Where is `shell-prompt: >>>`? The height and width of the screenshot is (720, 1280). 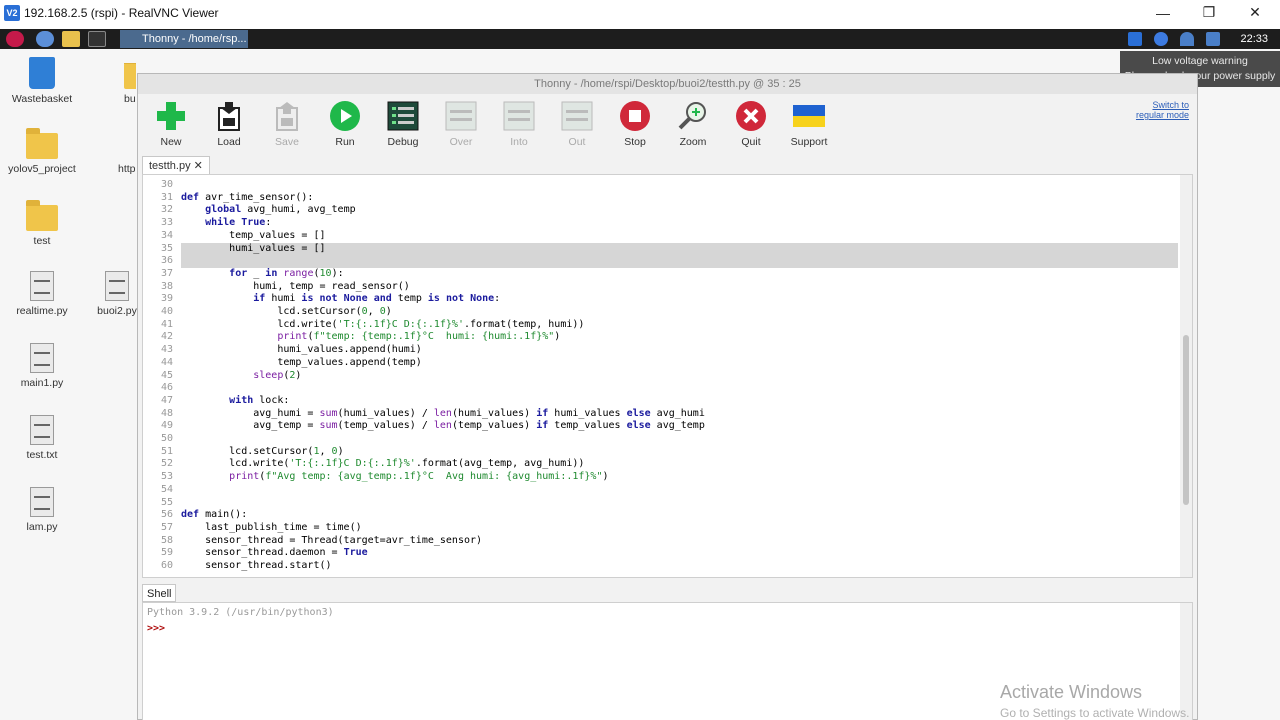
shell-prompt: >>> is located at coordinates (156, 628).